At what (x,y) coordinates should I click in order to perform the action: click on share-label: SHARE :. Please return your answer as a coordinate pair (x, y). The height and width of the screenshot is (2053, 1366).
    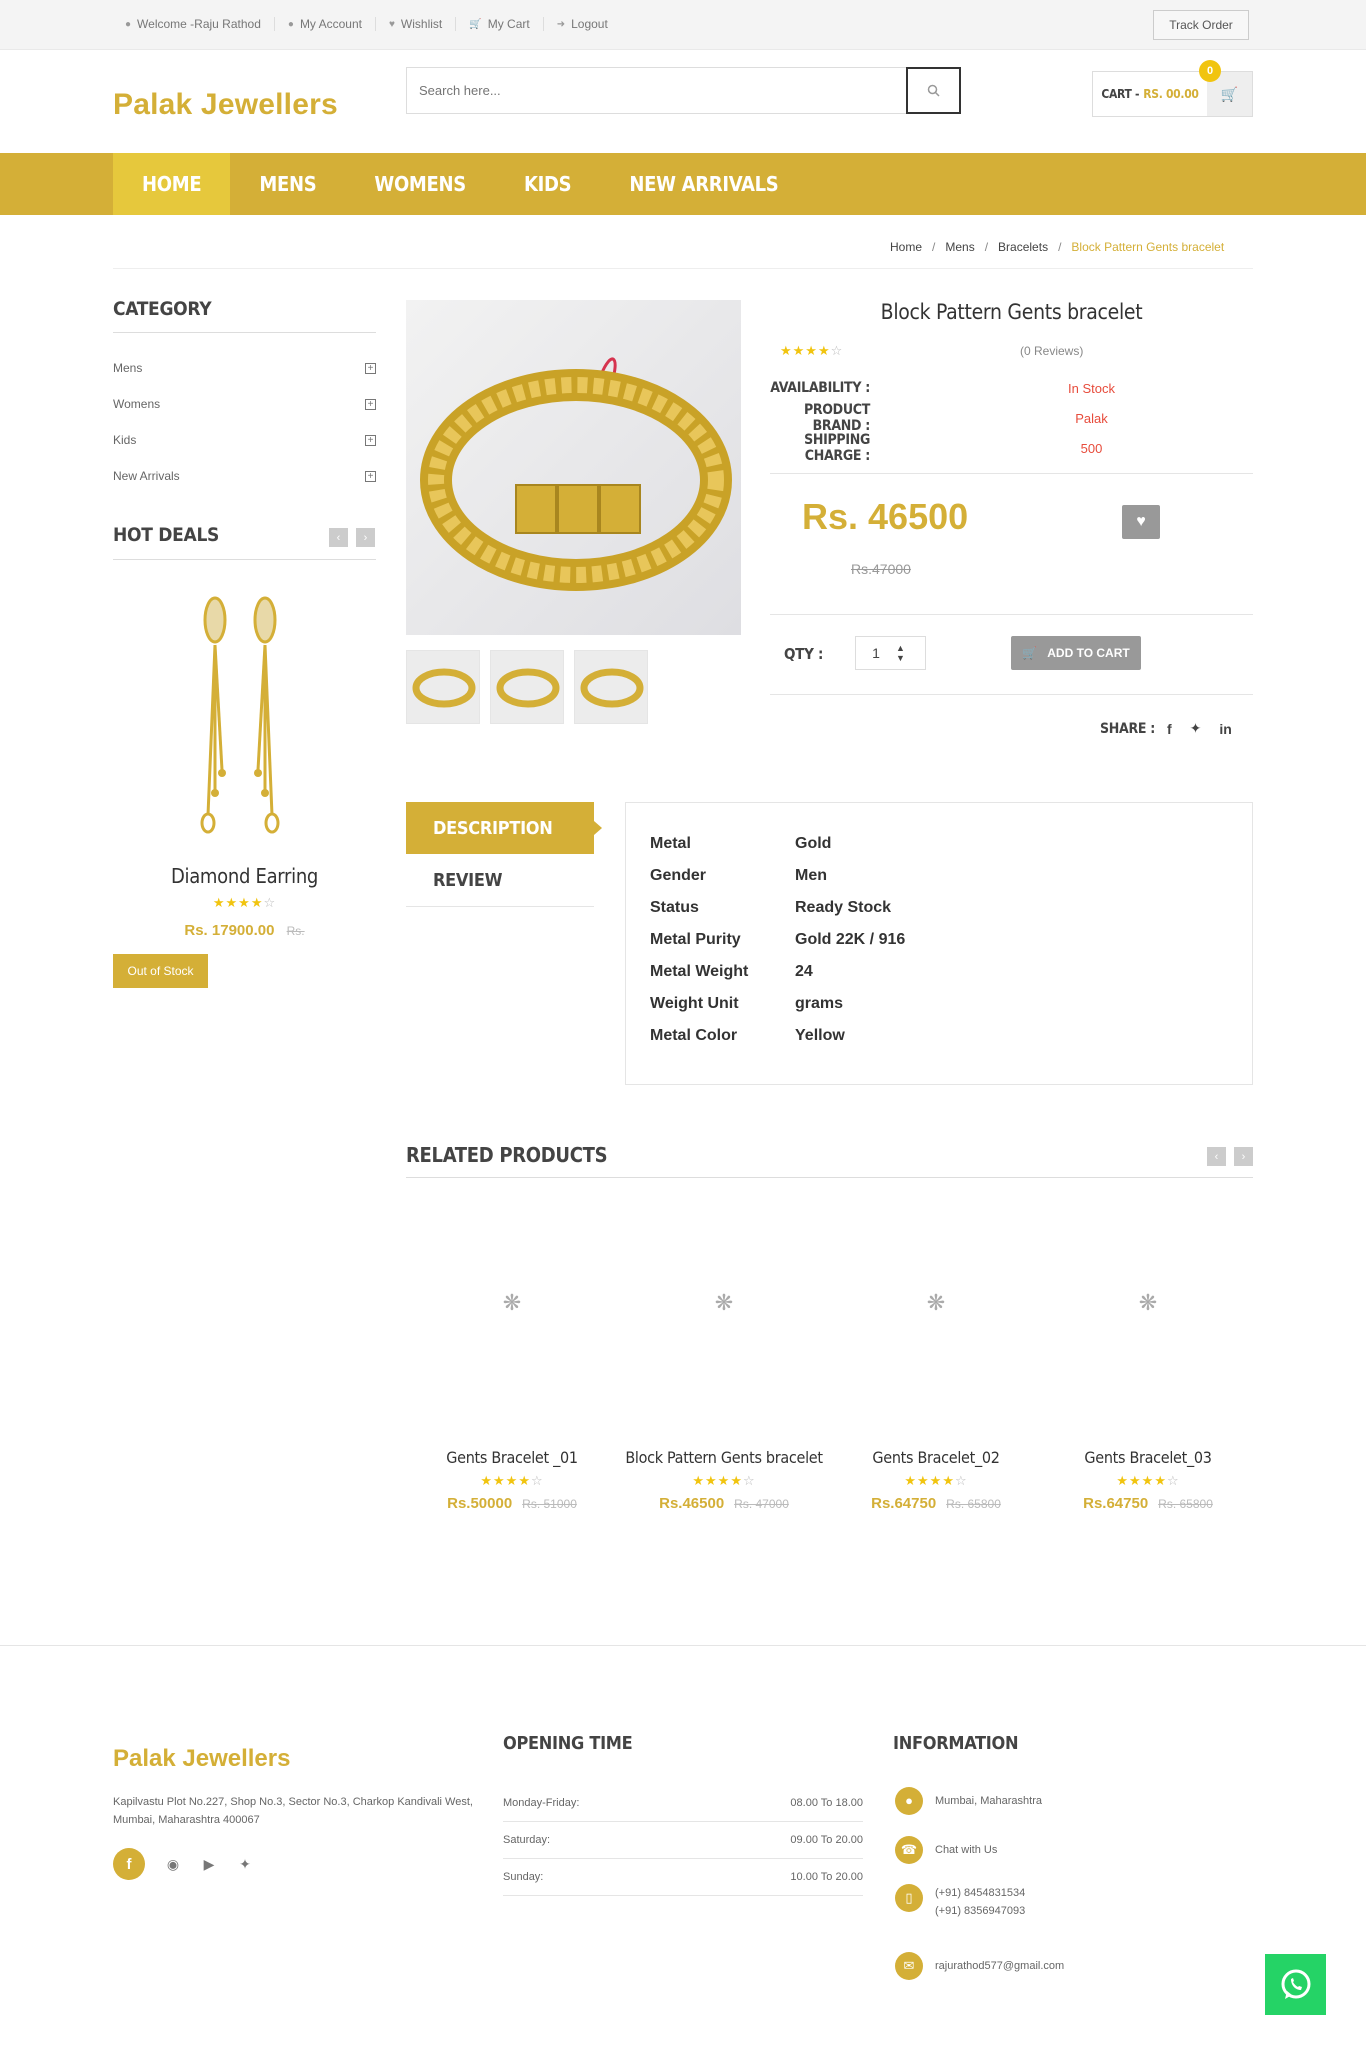
    Looking at the image, I should click on (1127, 728).